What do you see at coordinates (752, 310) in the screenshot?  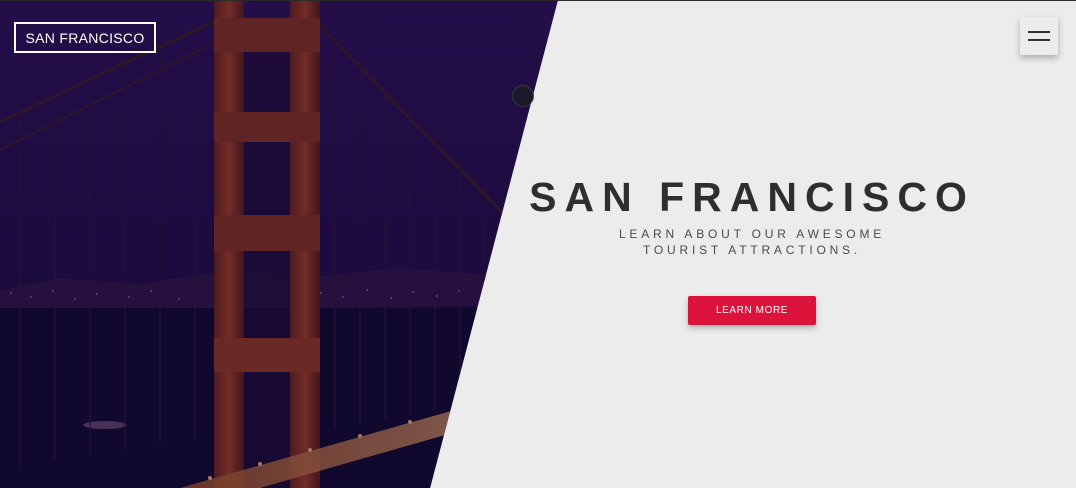 I see `learn-more-button: LEARN MORE` at bounding box center [752, 310].